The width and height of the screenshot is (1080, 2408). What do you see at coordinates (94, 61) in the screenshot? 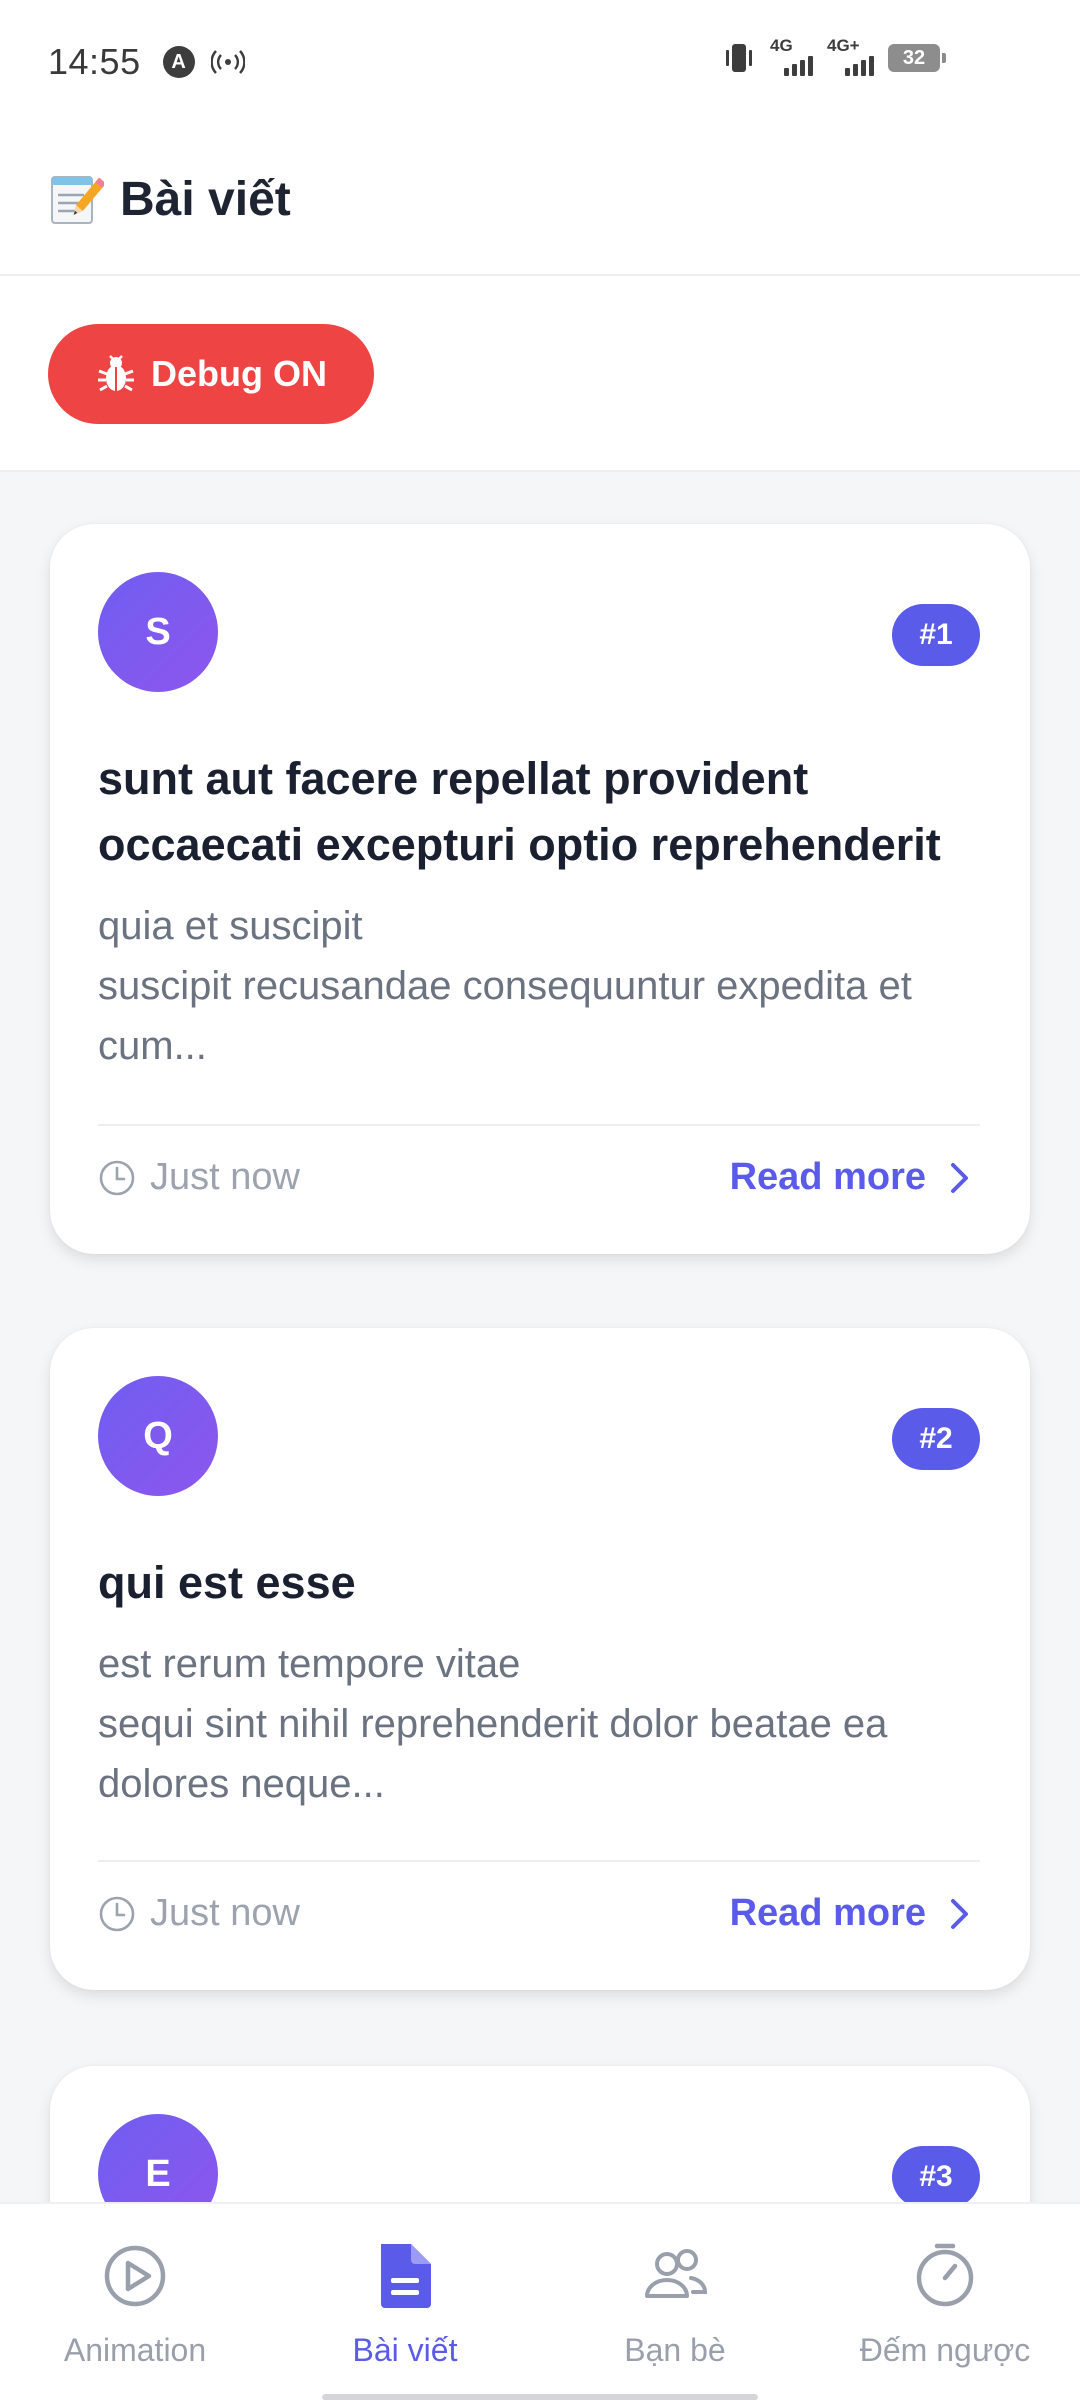
I see `status-time: 14:55` at bounding box center [94, 61].